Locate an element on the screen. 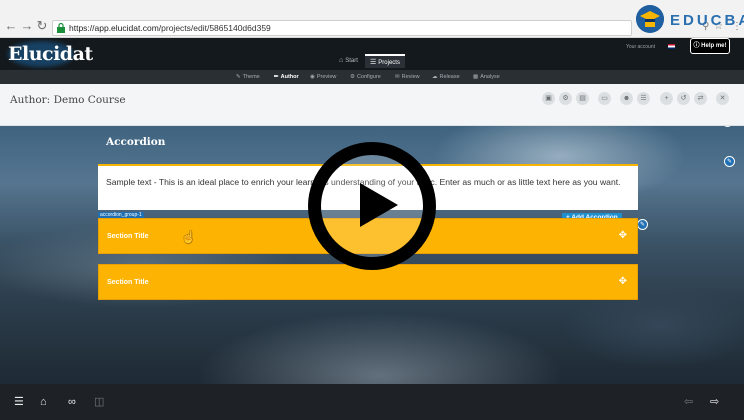 The width and height of the screenshot is (744, 420). help-label: Help me! is located at coordinates (714, 46).